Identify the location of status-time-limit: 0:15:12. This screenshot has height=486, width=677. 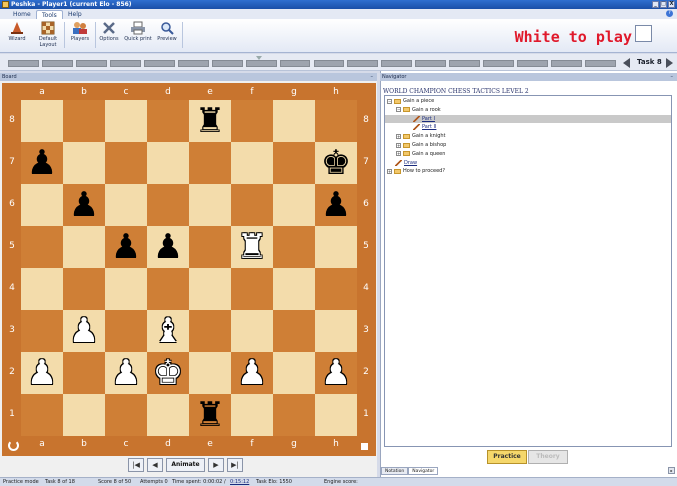
(239, 482).